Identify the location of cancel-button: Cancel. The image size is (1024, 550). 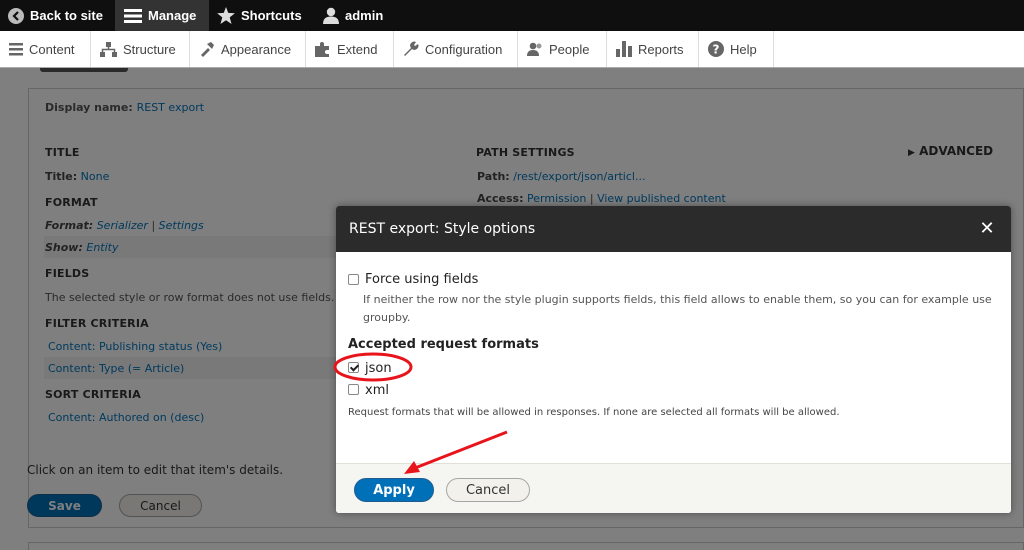
(488, 490).